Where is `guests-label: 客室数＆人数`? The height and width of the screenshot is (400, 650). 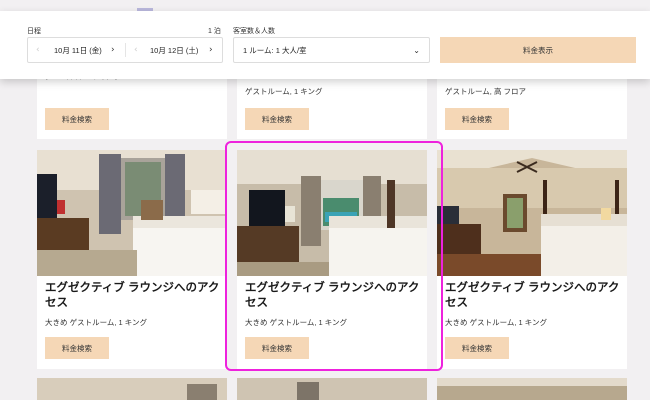 guests-label: 客室数＆人数 is located at coordinates (254, 31).